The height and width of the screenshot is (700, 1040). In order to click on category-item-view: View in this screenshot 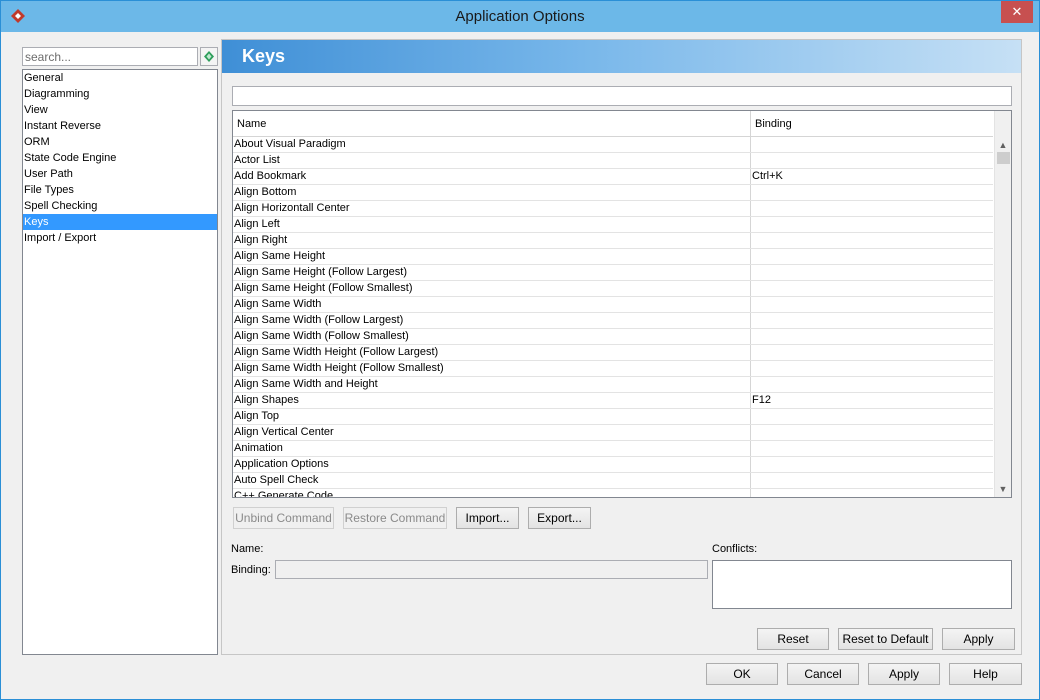, I will do `click(120, 110)`.